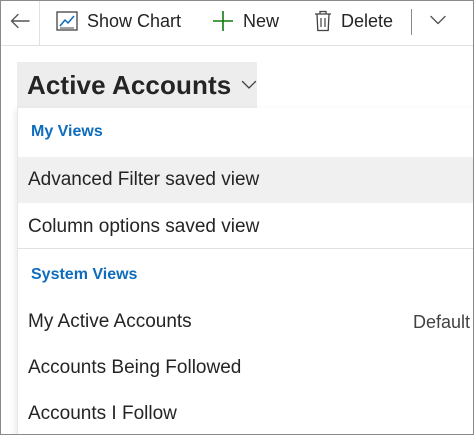 This screenshot has height=435, width=474. What do you see at coordinates (102, 413) in the screenshot?
I see `view-item-label: Accounts I Follow` at bounding box center [102, 413].